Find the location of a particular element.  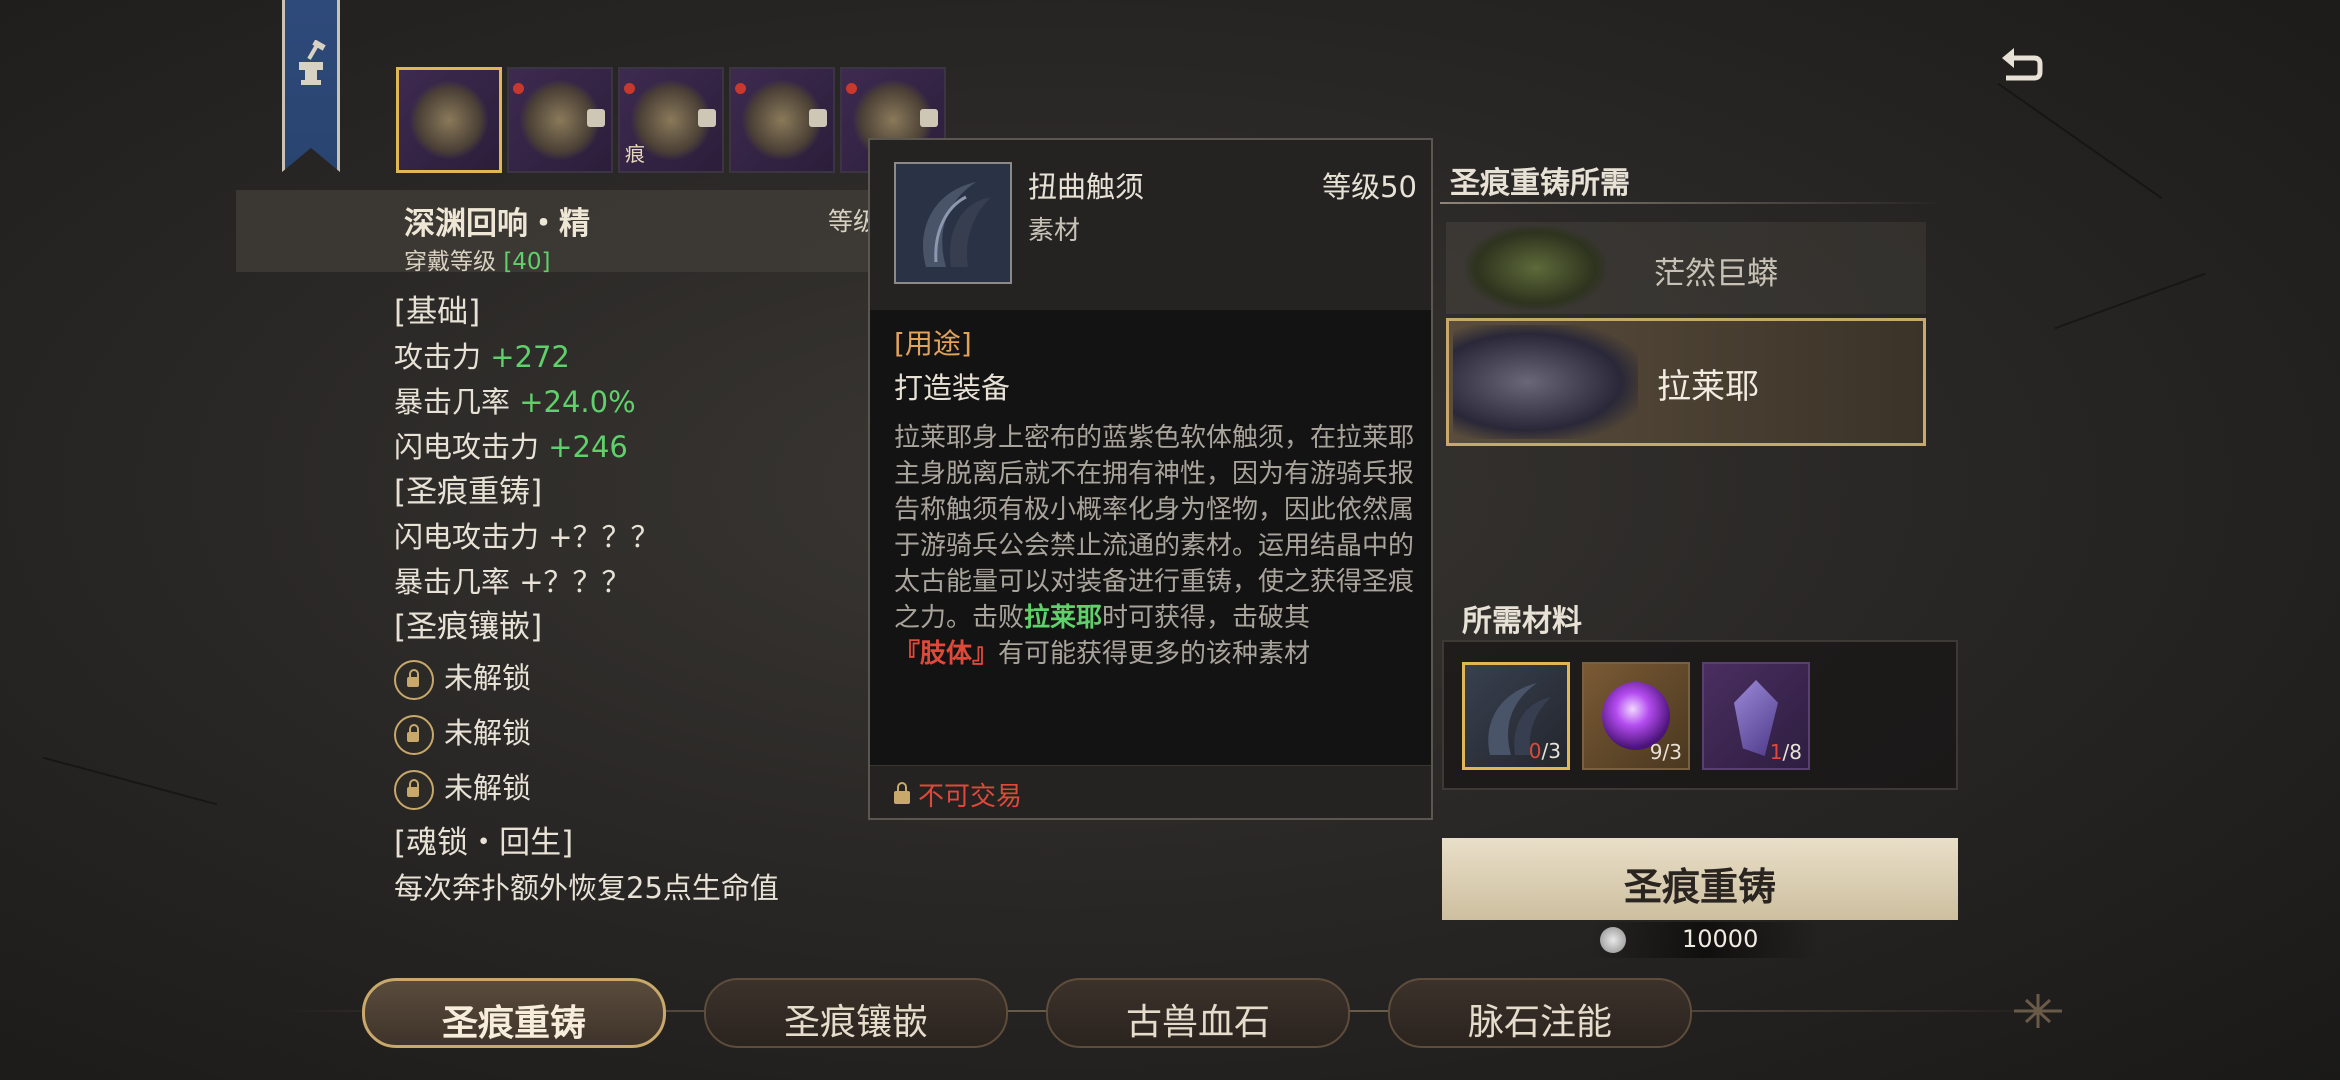

soul-text: 每次奔扑额外恢复25点生命值 is located at coordinates (586, 888).